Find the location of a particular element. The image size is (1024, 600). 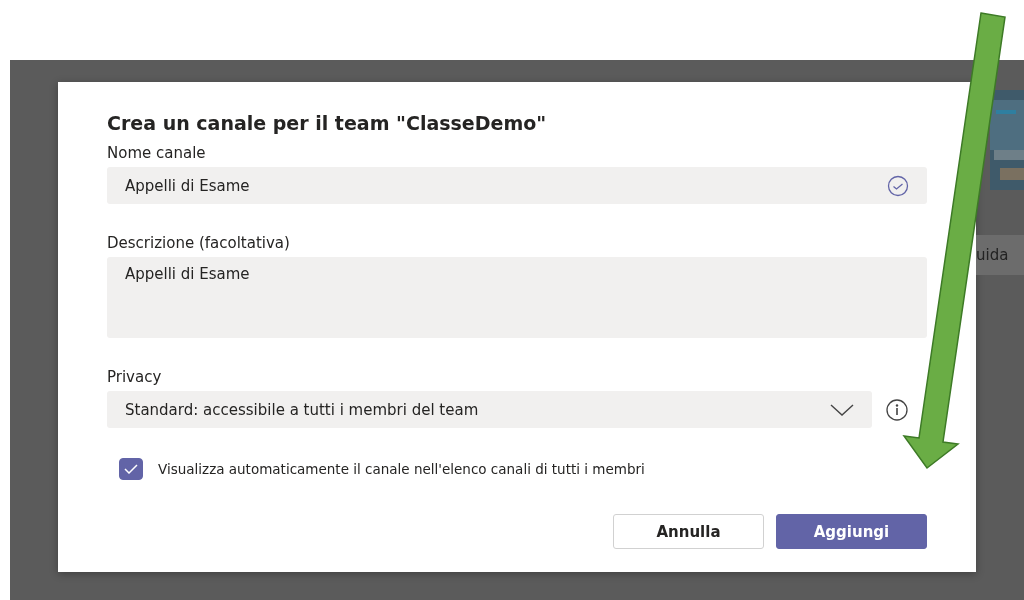

input-field: Appelli di Esame is located at coordinates (517, 185).